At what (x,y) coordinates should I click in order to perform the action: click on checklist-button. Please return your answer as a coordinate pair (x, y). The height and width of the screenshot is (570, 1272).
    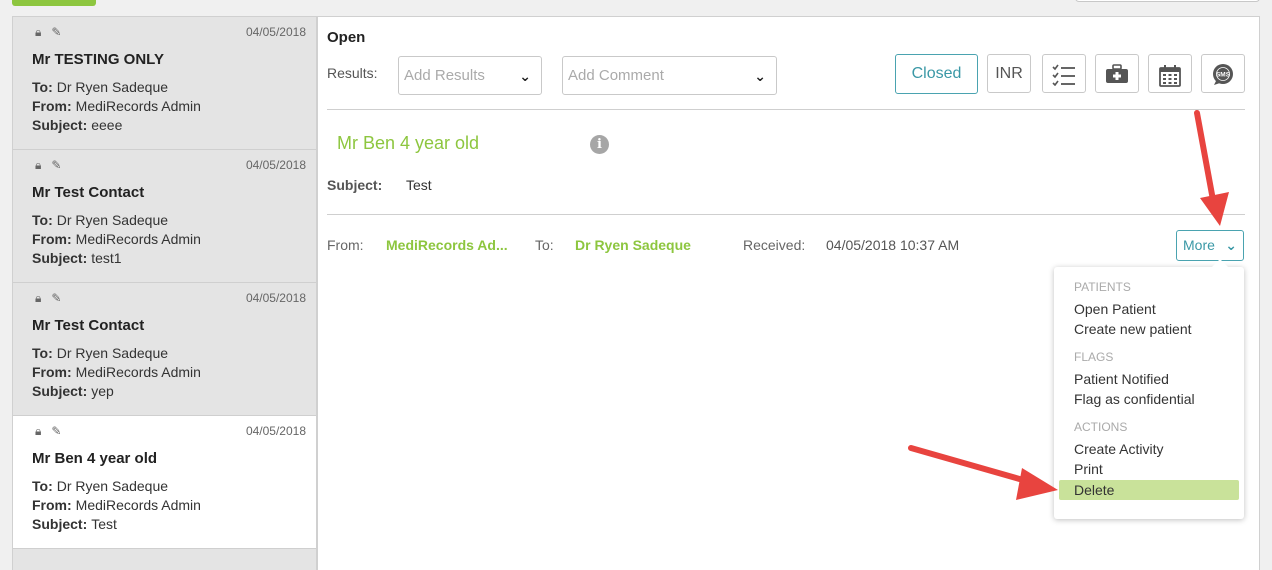
    Looking at the image, I should click on (1064, 73).